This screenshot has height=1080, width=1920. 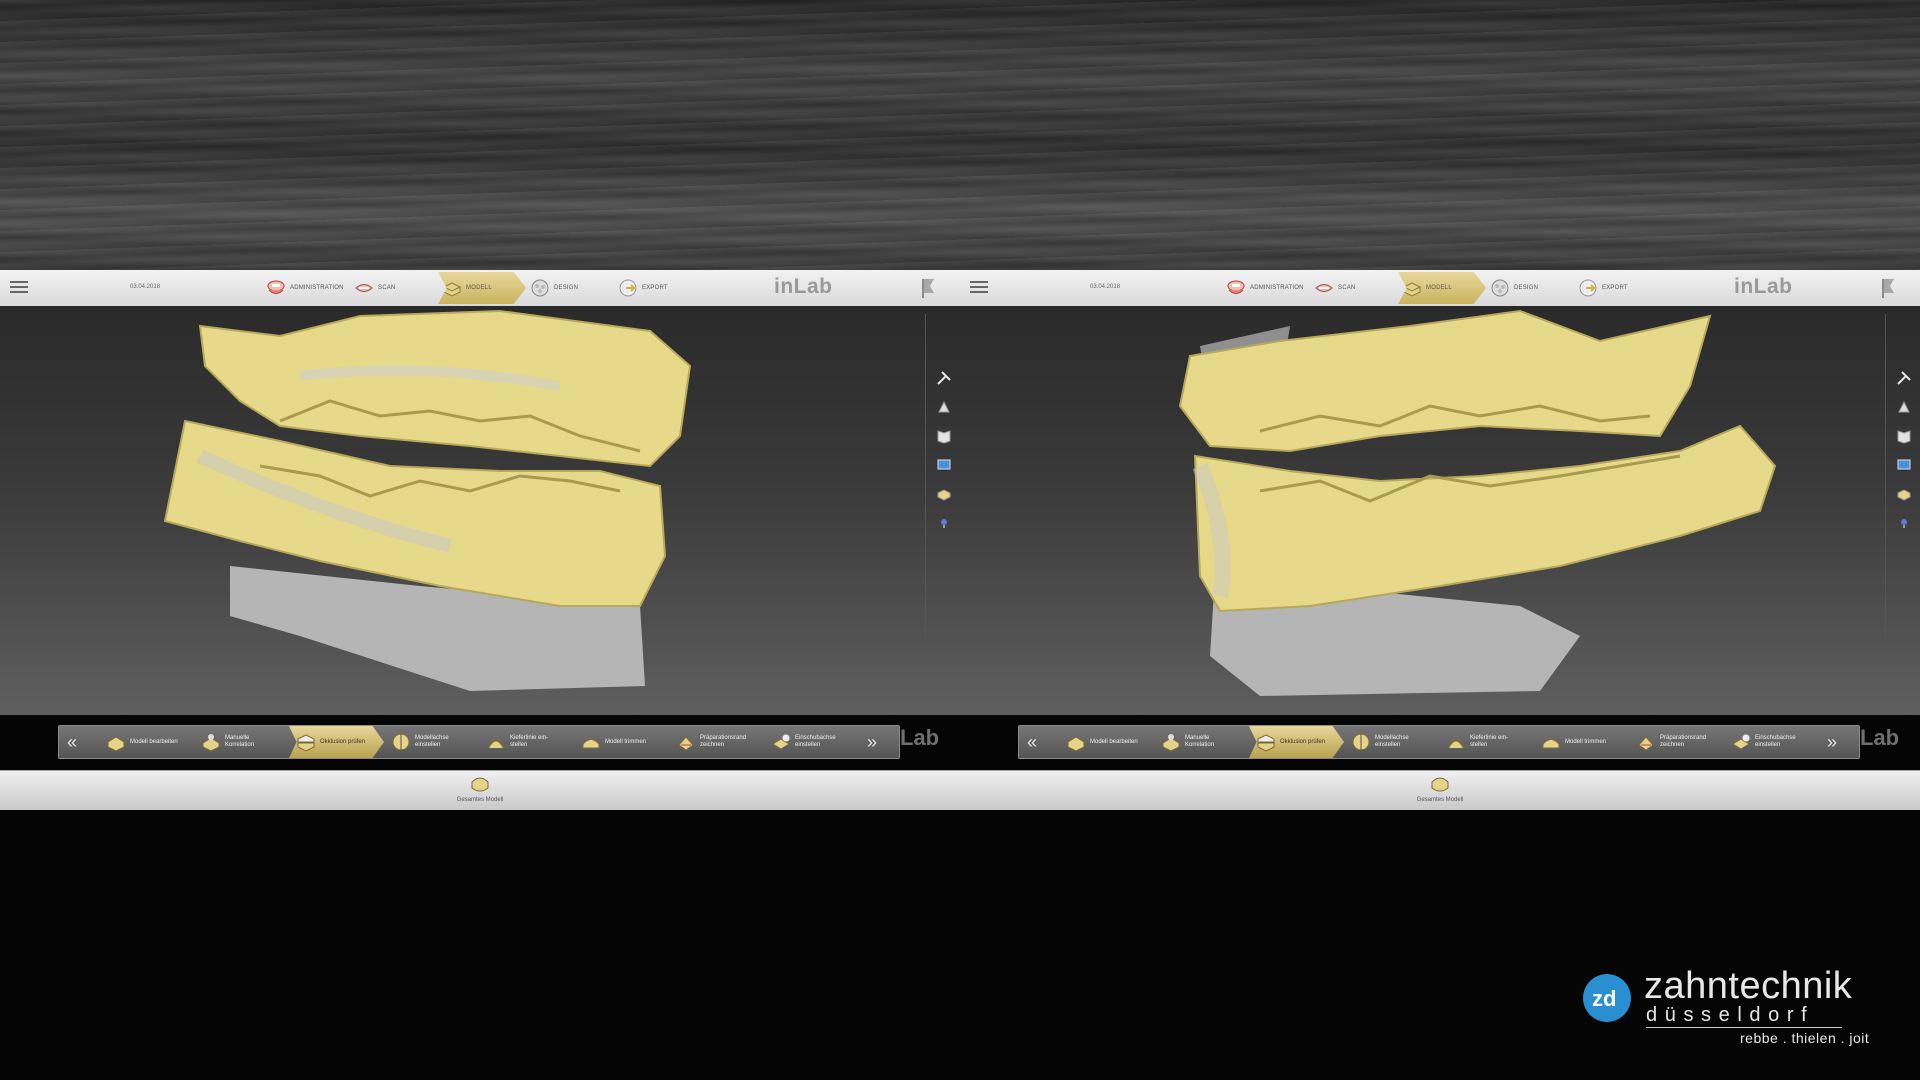 What do you see at coordinates (211, 743) in the screenshot?
I see `correlation-icon` at bounding box center [211, 743].